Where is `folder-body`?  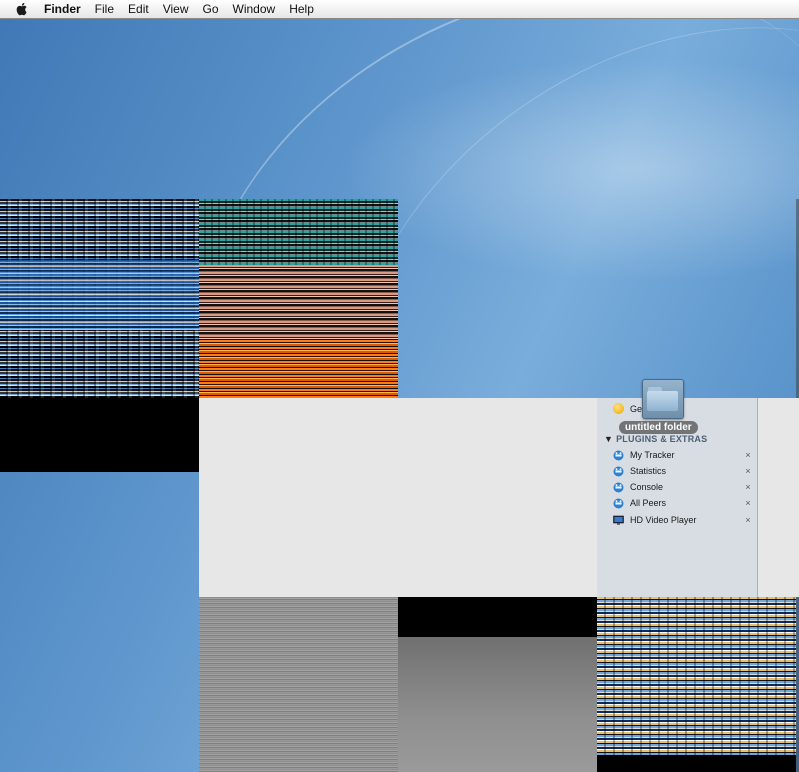 folder-body is located at coordinates (662, 401).